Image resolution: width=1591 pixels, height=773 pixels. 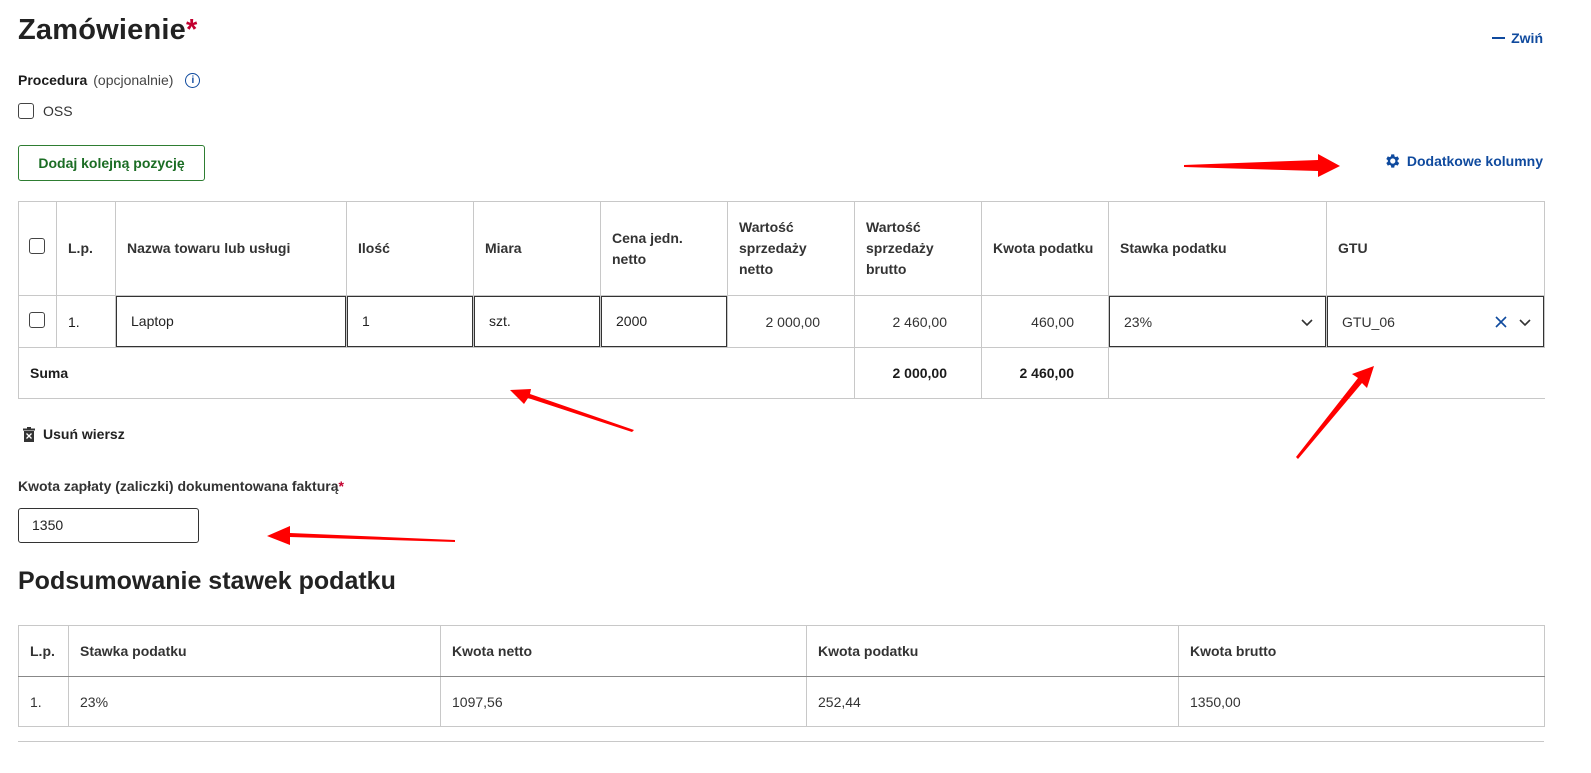 What do you see at coordinates (111, 163) in the screenshot?
I see `add-position-button: Dodaj kolejną pozycję` at bounding box center [111, 163].